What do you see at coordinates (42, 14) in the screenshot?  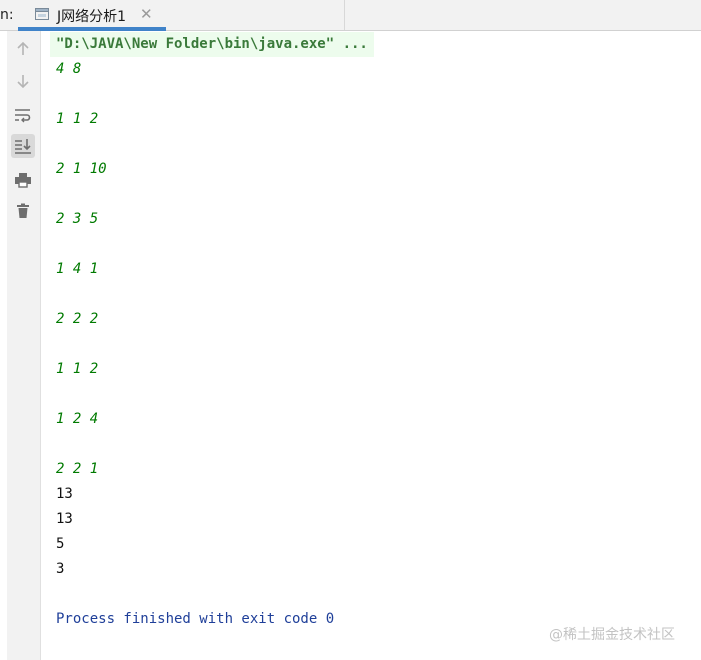 I see `application-icon` at bounding box center [42, 14].